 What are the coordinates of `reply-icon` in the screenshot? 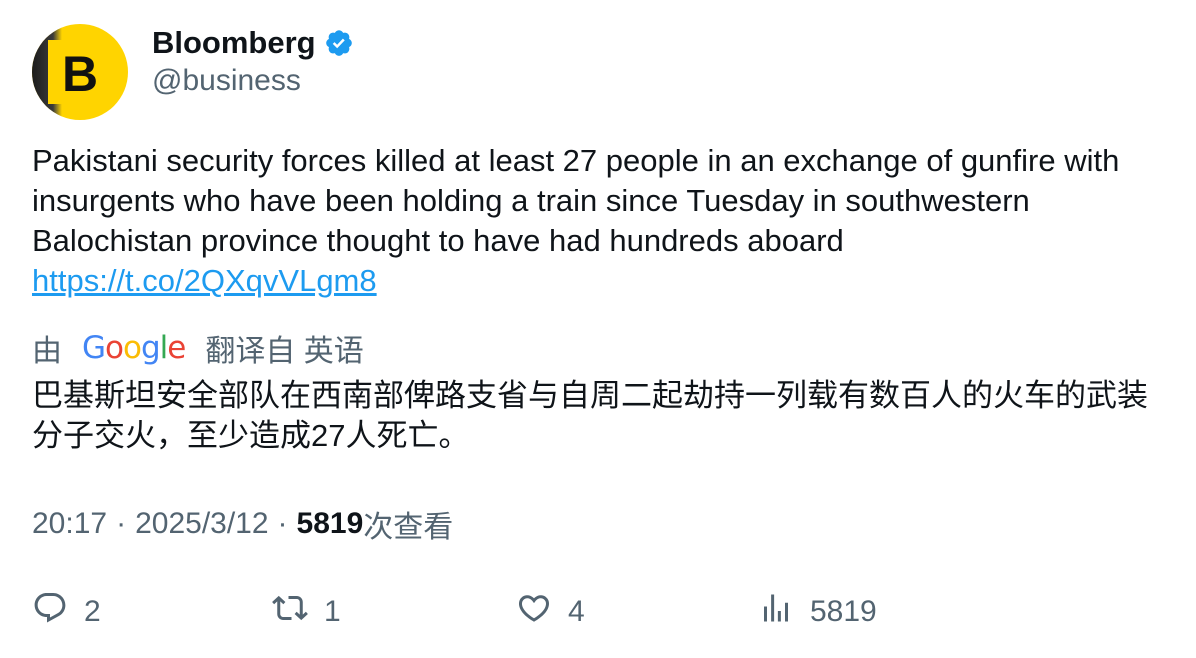 It's located at (58, 612).